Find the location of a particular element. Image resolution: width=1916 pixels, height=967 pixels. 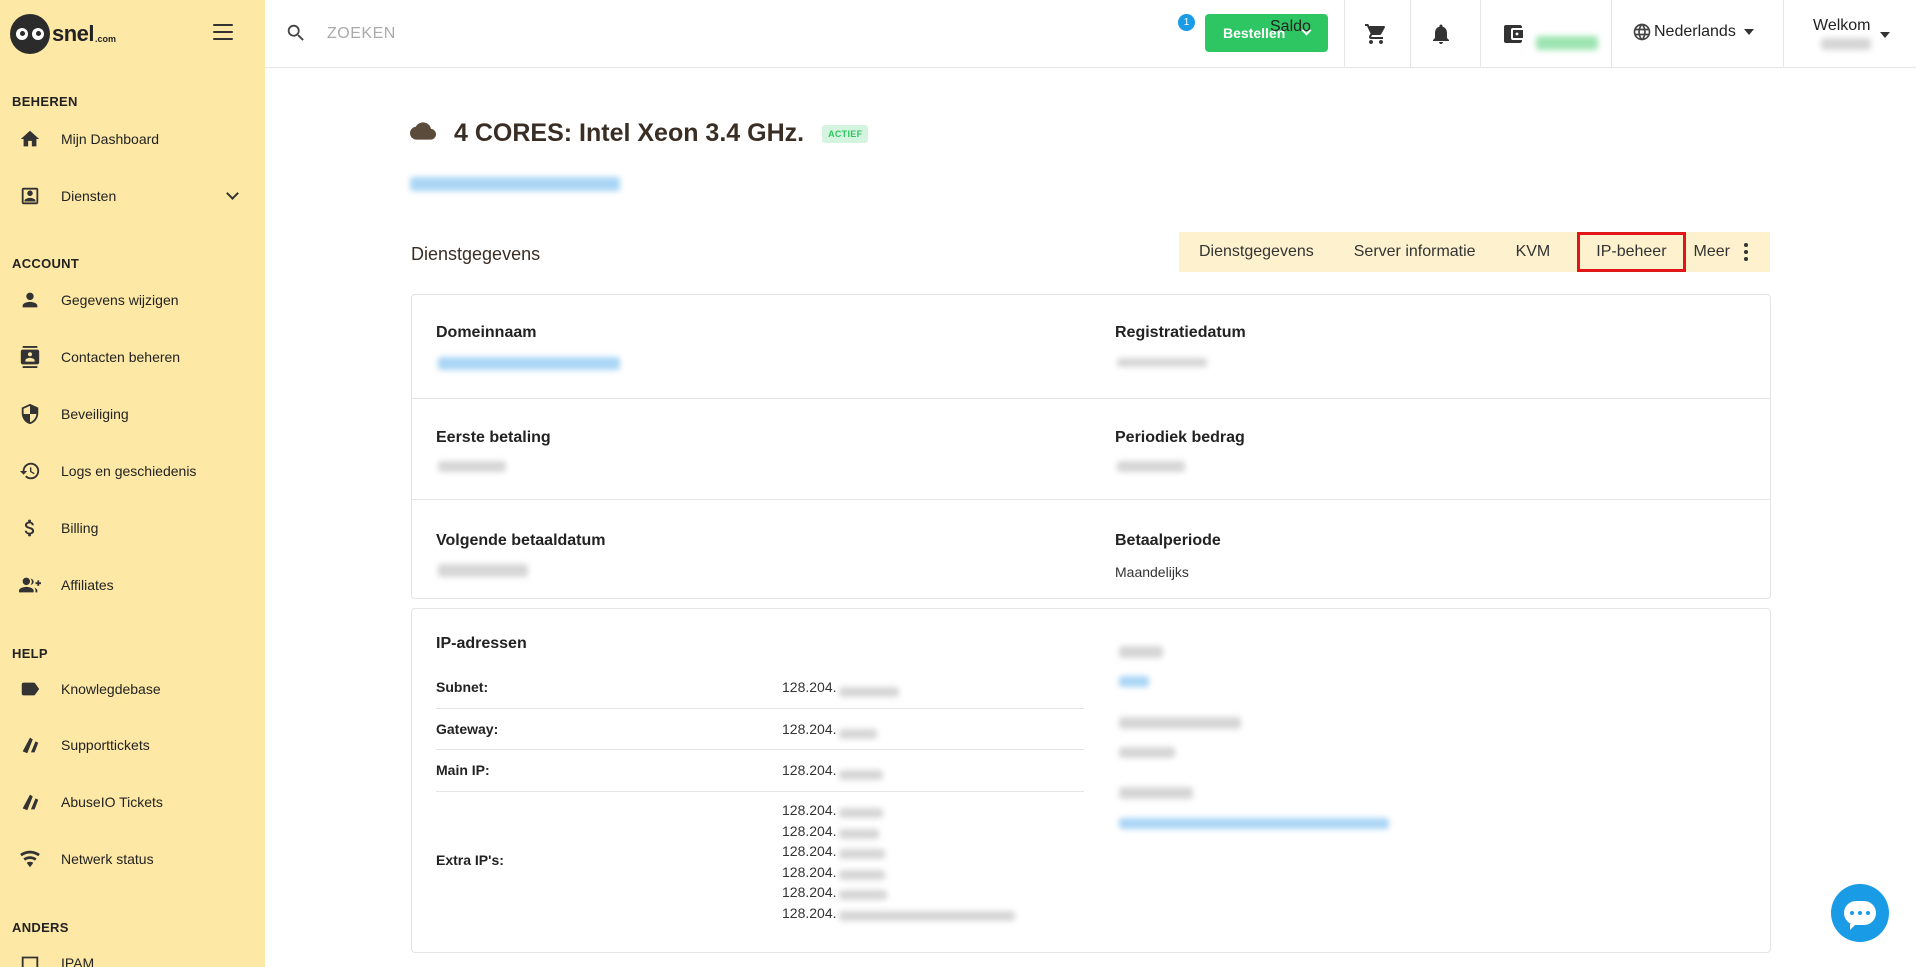

search-input is located at coordinates (517, 34).